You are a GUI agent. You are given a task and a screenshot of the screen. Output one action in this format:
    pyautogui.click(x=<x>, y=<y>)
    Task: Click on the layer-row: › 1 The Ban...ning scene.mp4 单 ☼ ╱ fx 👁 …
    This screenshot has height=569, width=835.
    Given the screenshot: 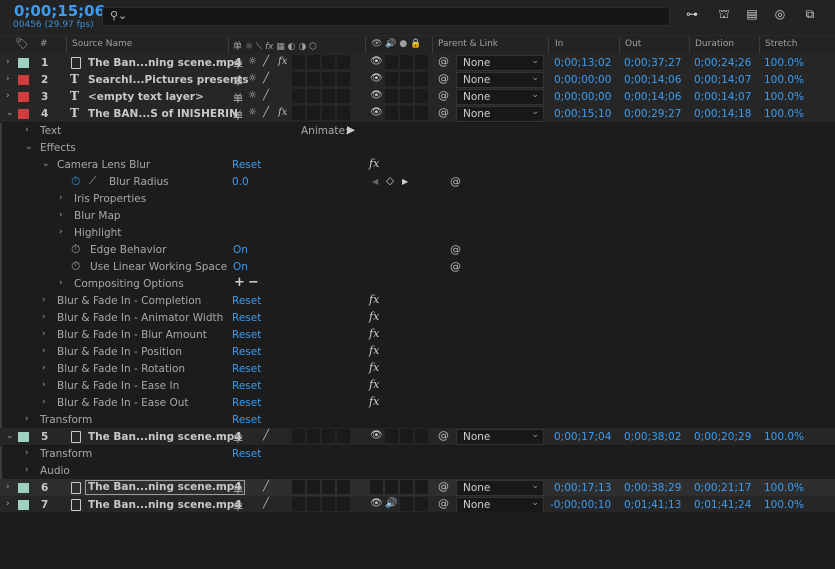 What is the action you would take?
    pyautogui.click(x=417, y=63)
    